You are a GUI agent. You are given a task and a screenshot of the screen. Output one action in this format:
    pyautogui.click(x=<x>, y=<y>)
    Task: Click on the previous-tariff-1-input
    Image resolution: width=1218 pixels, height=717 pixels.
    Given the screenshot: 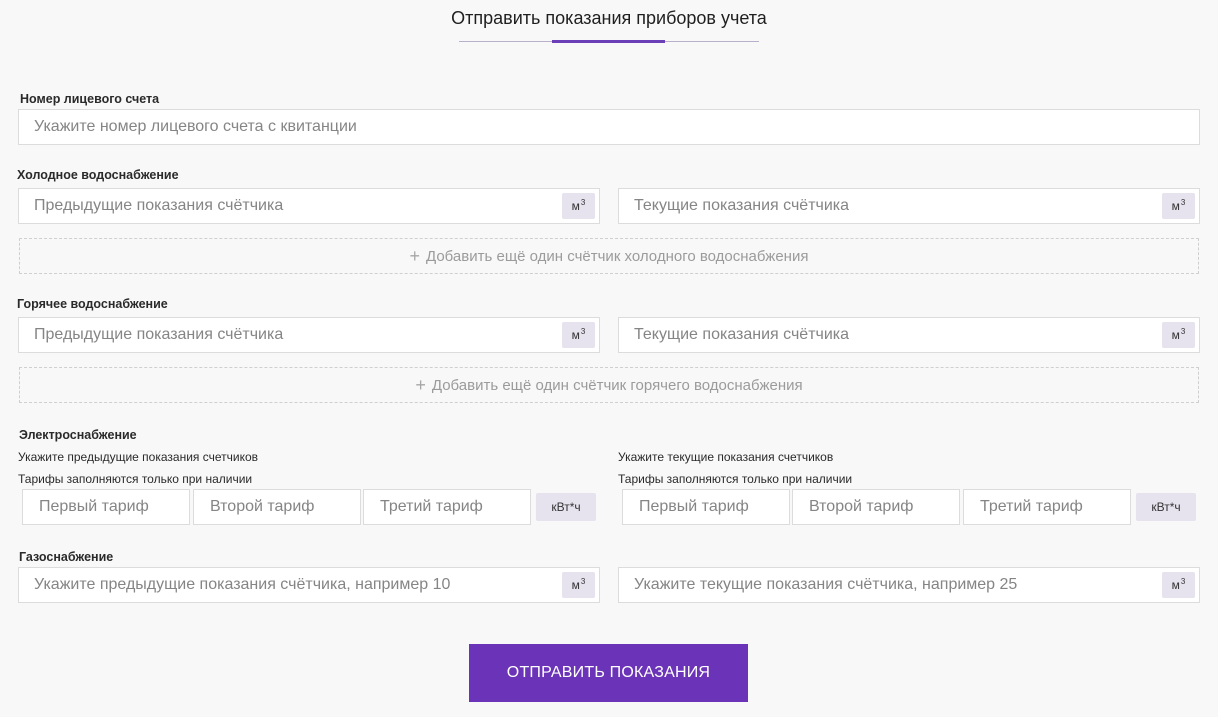 What is the action you would take?
    pyautogui.click(x=106, y=507)
    